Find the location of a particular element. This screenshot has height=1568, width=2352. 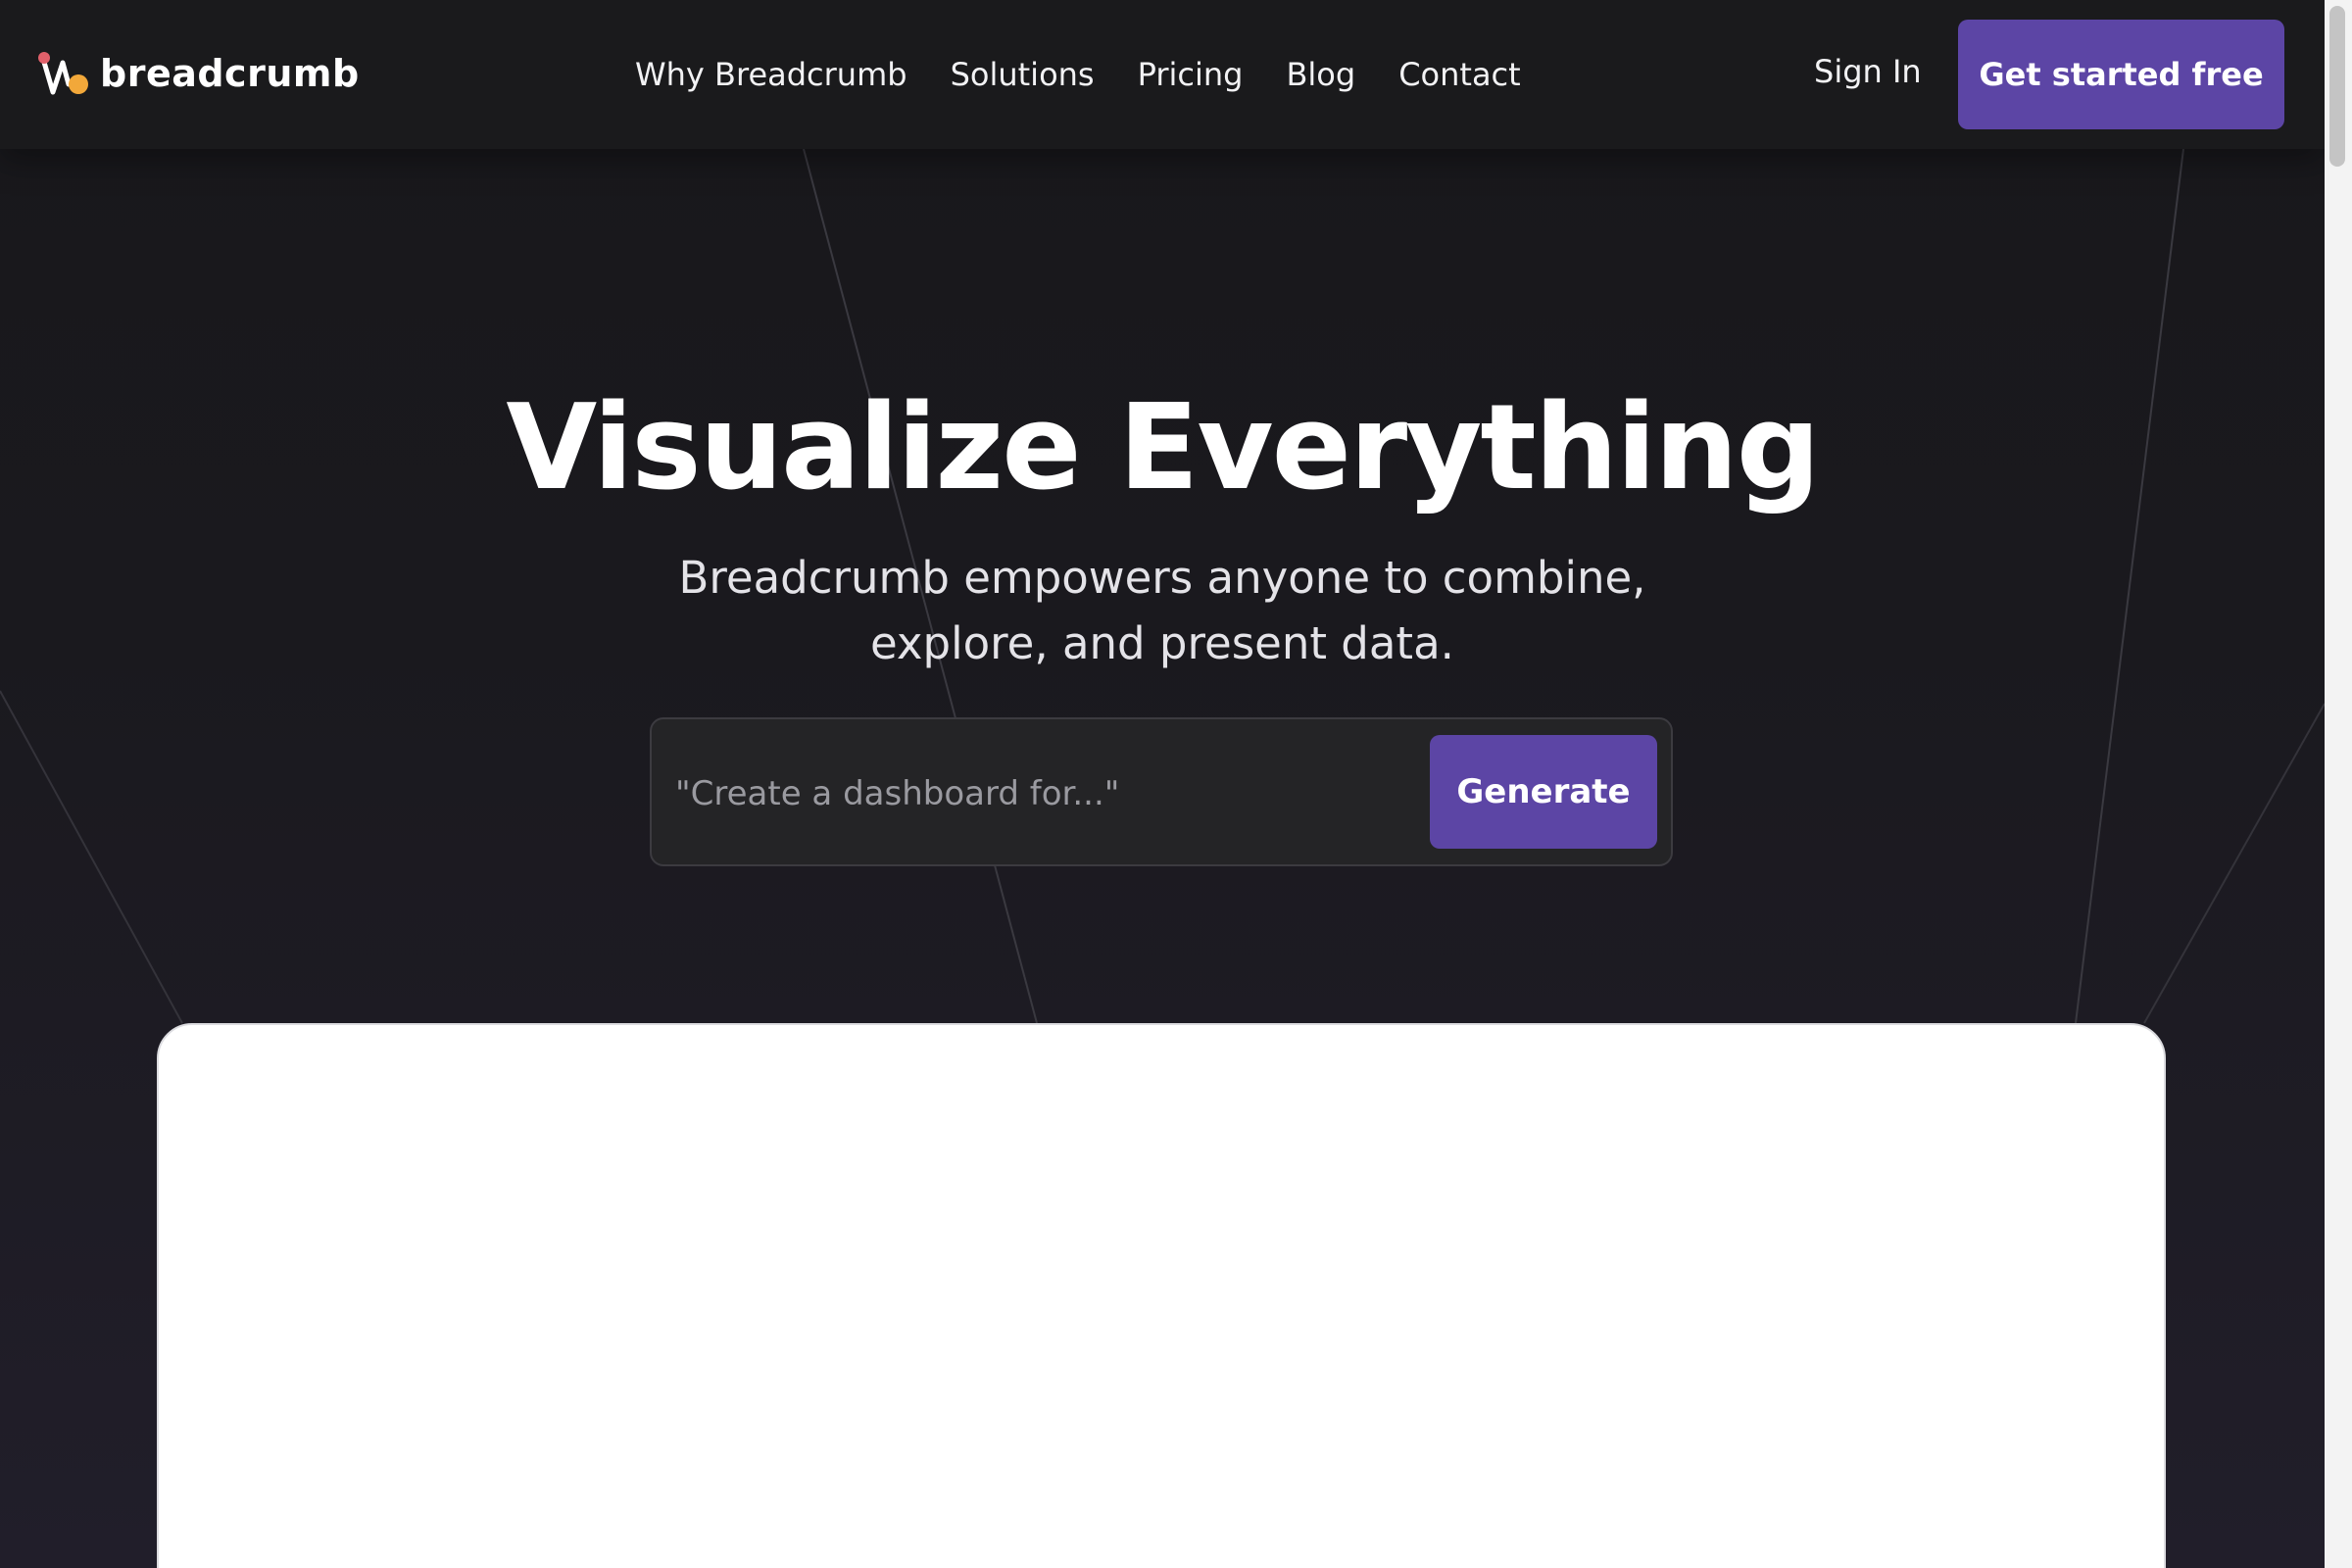

dashboard-prompt-form: Generate is located at coordinates (1161, 791).